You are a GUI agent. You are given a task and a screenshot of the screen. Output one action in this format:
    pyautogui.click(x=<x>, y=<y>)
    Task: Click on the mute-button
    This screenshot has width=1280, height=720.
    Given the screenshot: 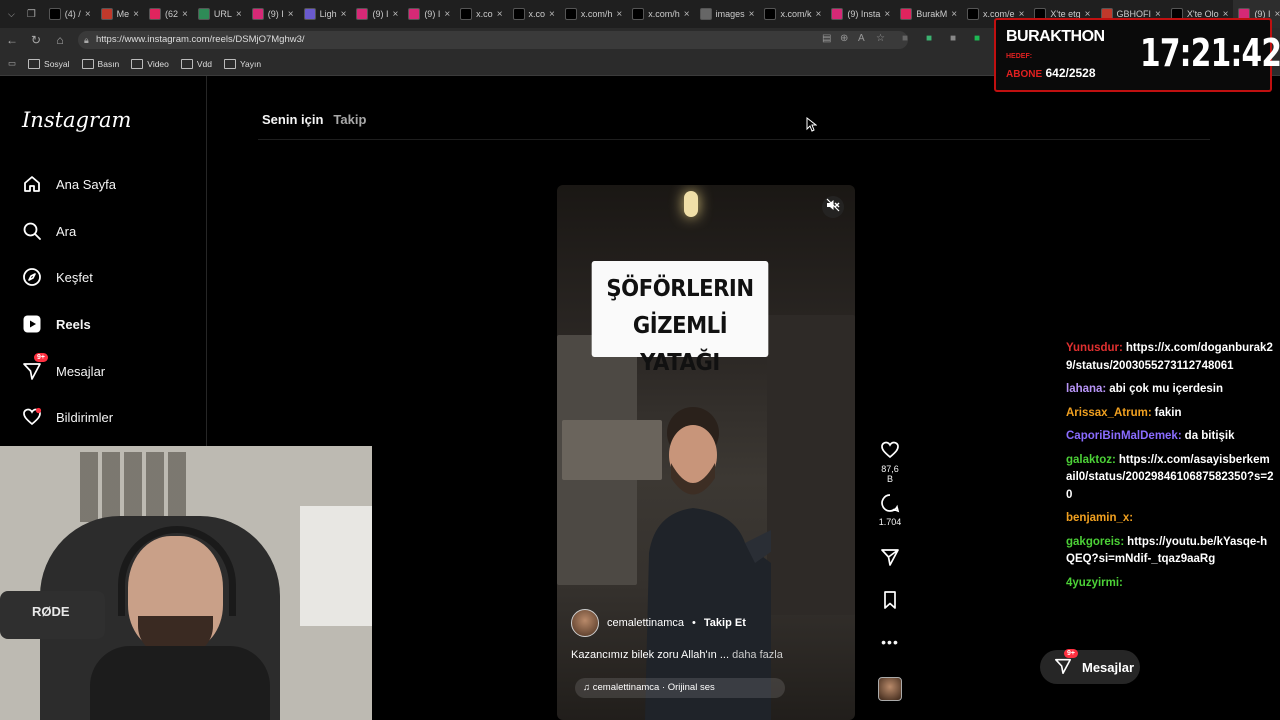 What is the action you would take?
    pyautogui.click(x=833, y=207)
    